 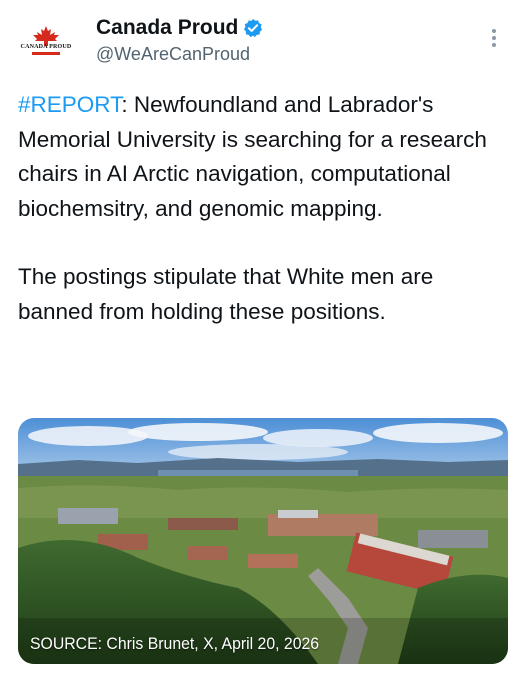 What do you see at coordinates (253, 28) in the screenshot?
I see `verified-badge-icon` at bounding box center [253, 28].